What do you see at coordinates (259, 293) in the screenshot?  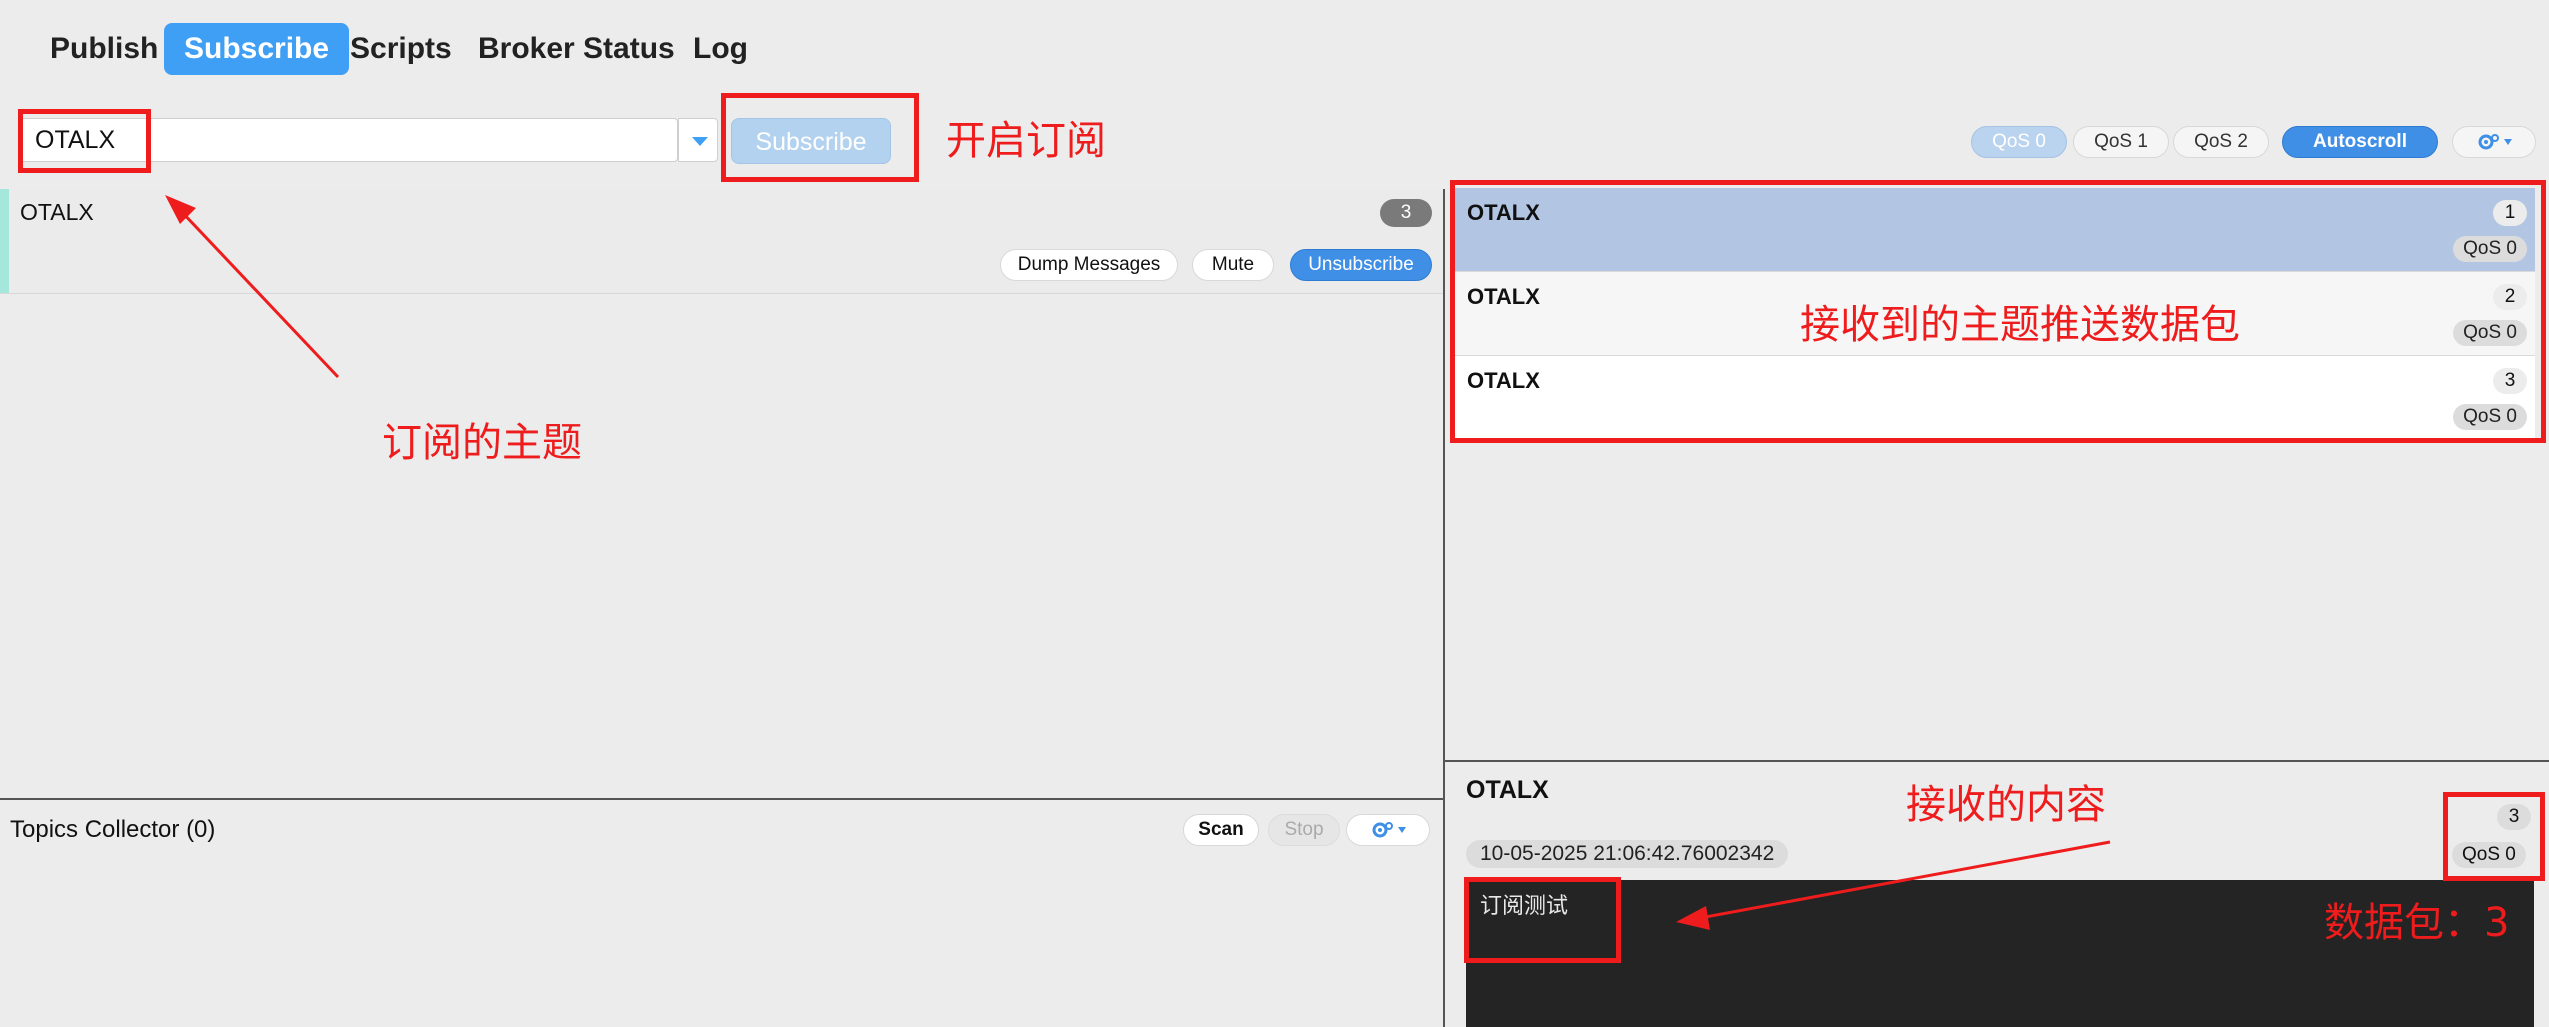 I see `arrow-to-topic` at bounding box center [259, 293].